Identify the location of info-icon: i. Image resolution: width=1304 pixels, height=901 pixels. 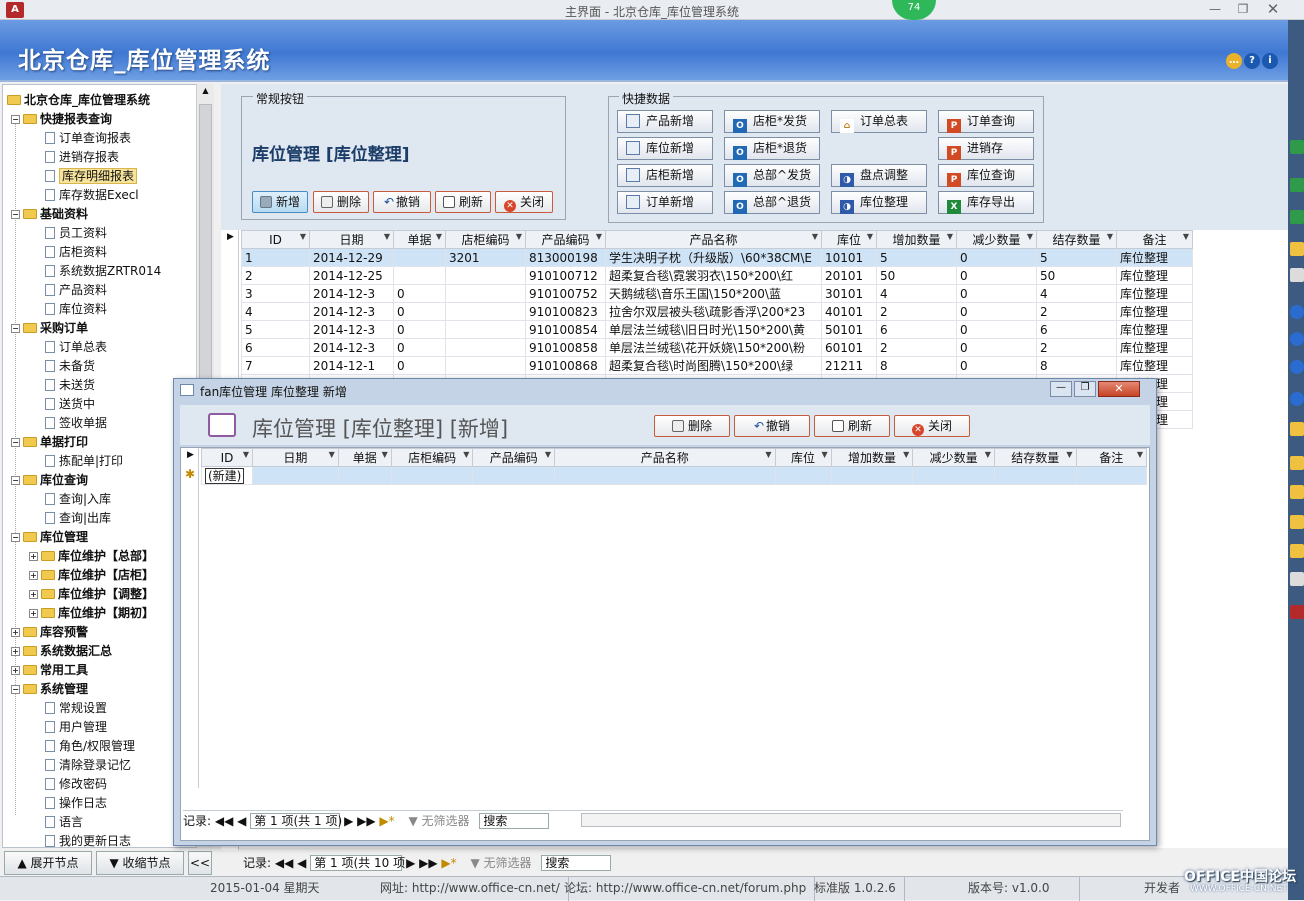
(1270, 61).